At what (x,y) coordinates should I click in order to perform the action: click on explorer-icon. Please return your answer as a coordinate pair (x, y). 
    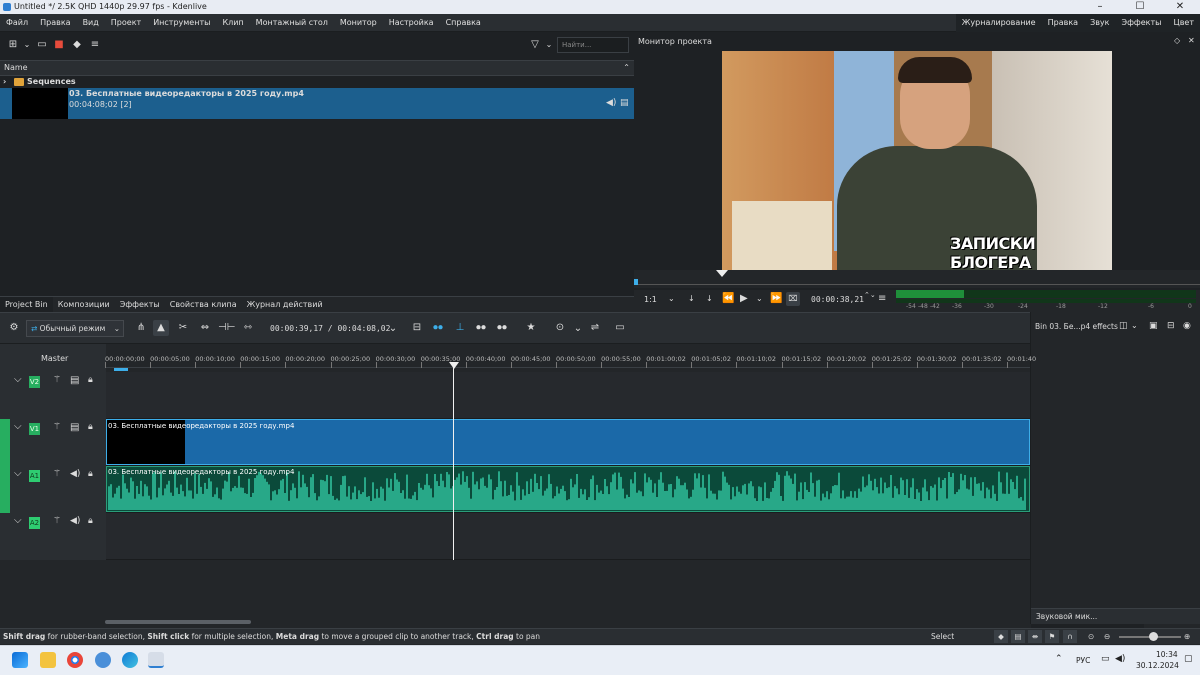
    Looking at the image, I should click on (48, 660).